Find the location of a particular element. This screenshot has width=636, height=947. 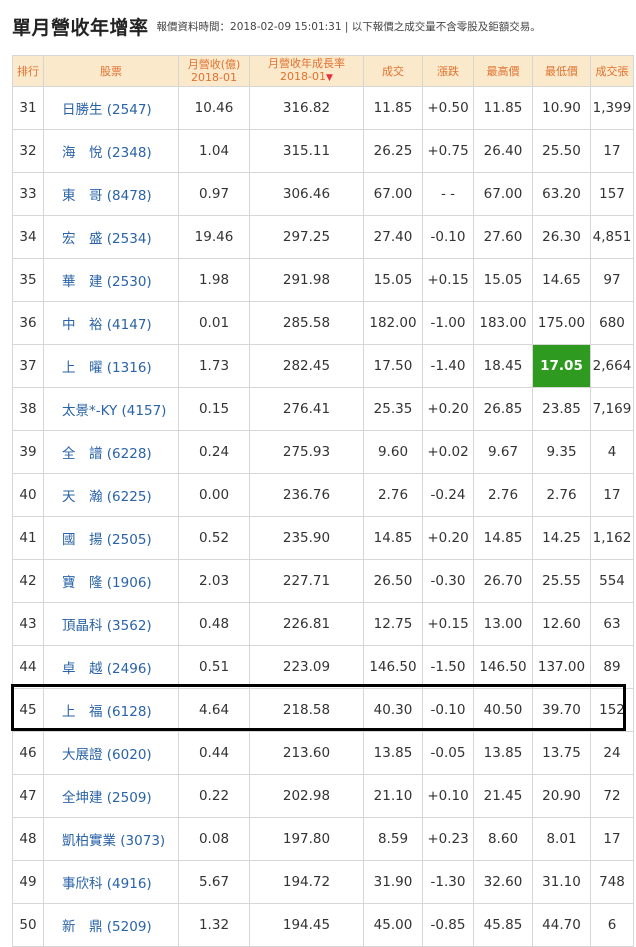

growth-rate-cell: 291.98 is located at coordinates (306, 280).